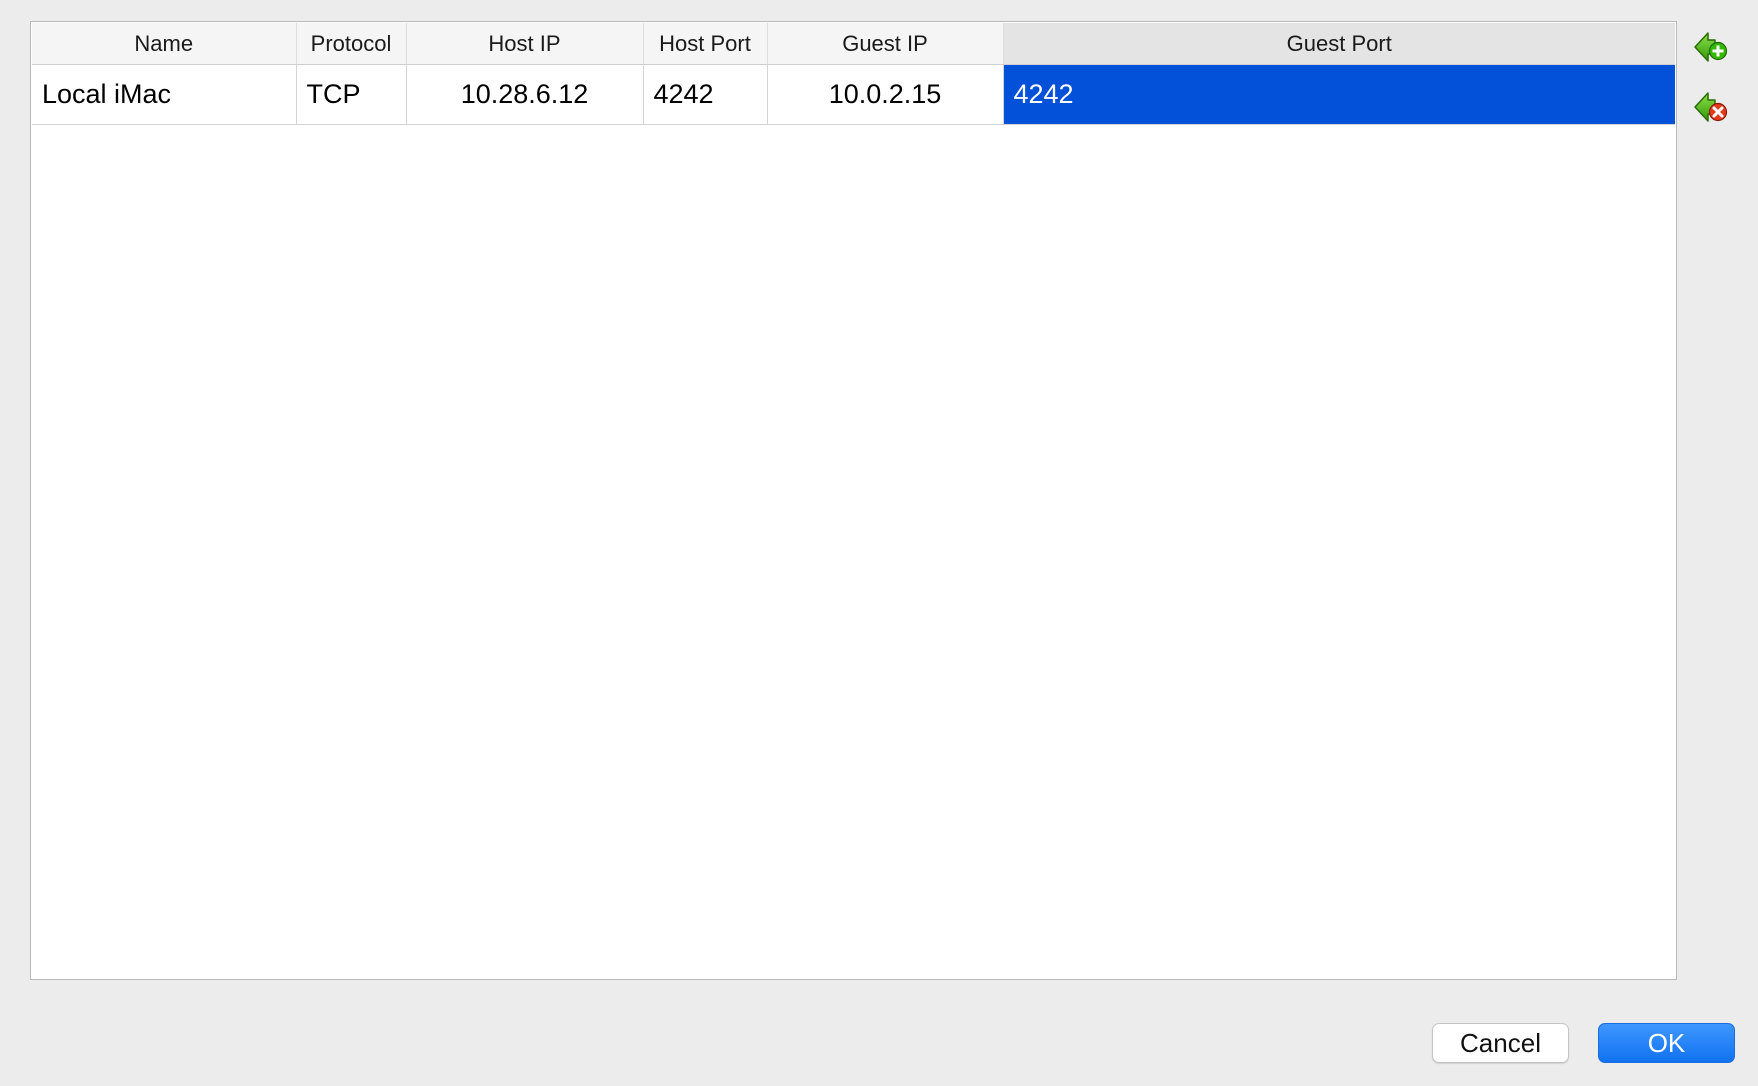  I want to click on cell-name: Local iMac, so click(164, 94).